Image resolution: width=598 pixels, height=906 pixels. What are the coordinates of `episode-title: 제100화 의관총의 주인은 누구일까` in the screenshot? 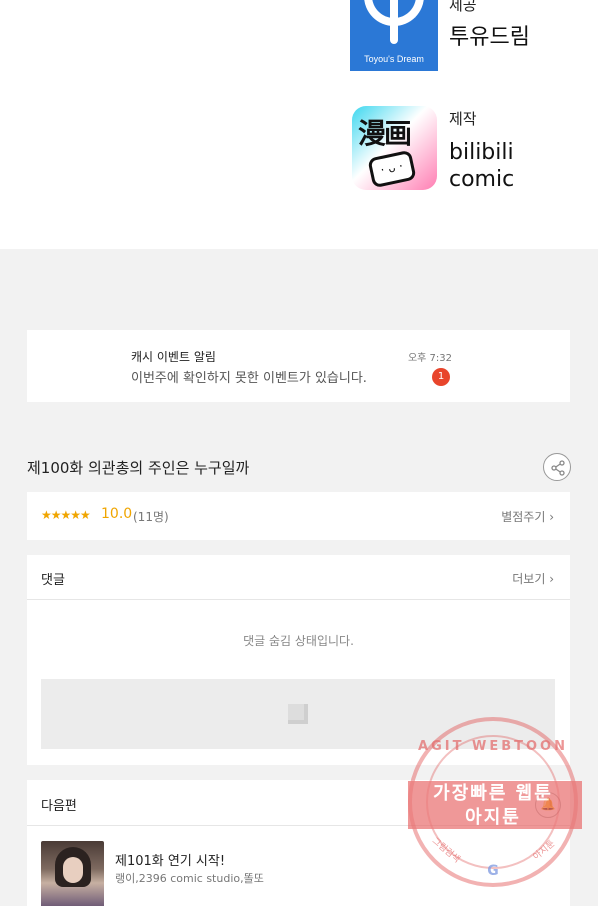 It's located at (138, 468).